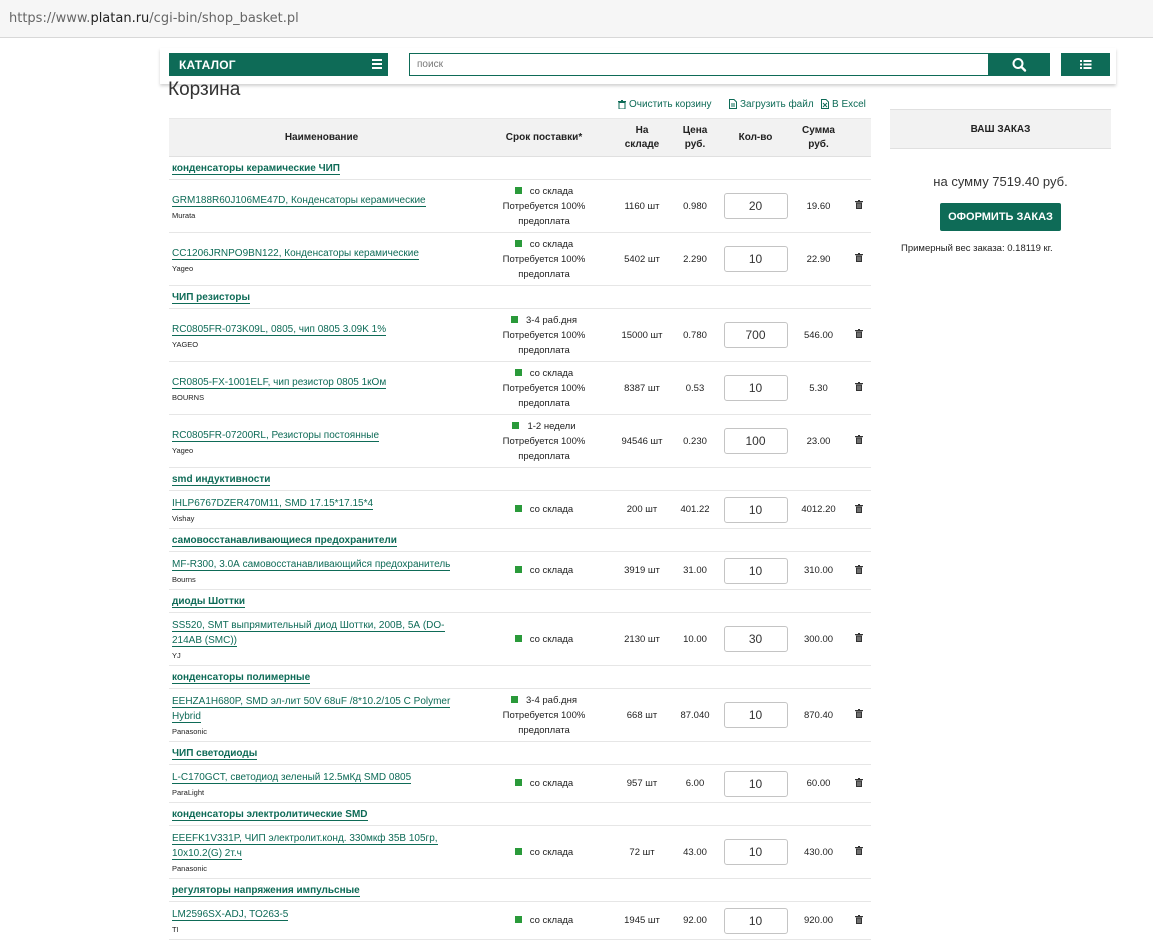 This screenshot has width=1153, height=948. I want to click on catalog-button: КАТАЛОГ, so click(278, 64).